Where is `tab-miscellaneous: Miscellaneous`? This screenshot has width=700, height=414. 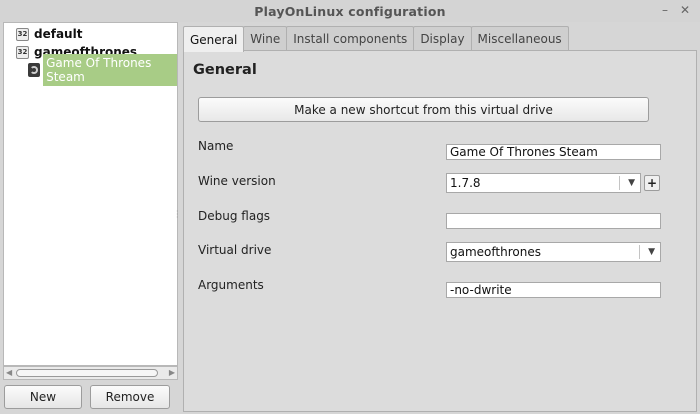
tab-miscellaneous: Miscellaneous is located at coordinates (519, 38).